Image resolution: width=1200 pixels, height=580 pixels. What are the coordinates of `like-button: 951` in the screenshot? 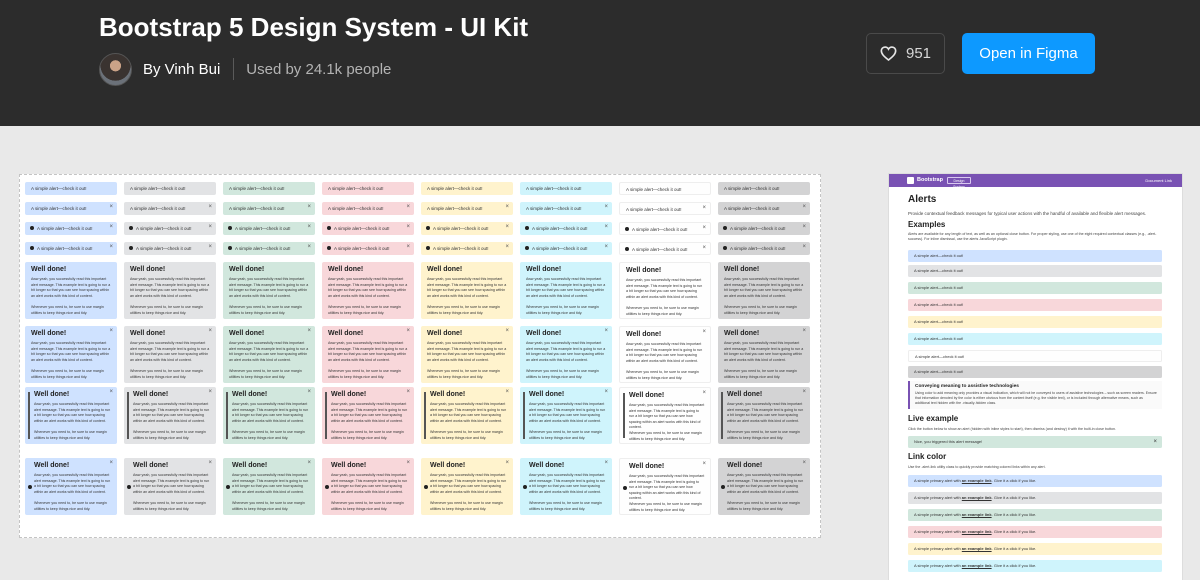 It's located at (905, 53).